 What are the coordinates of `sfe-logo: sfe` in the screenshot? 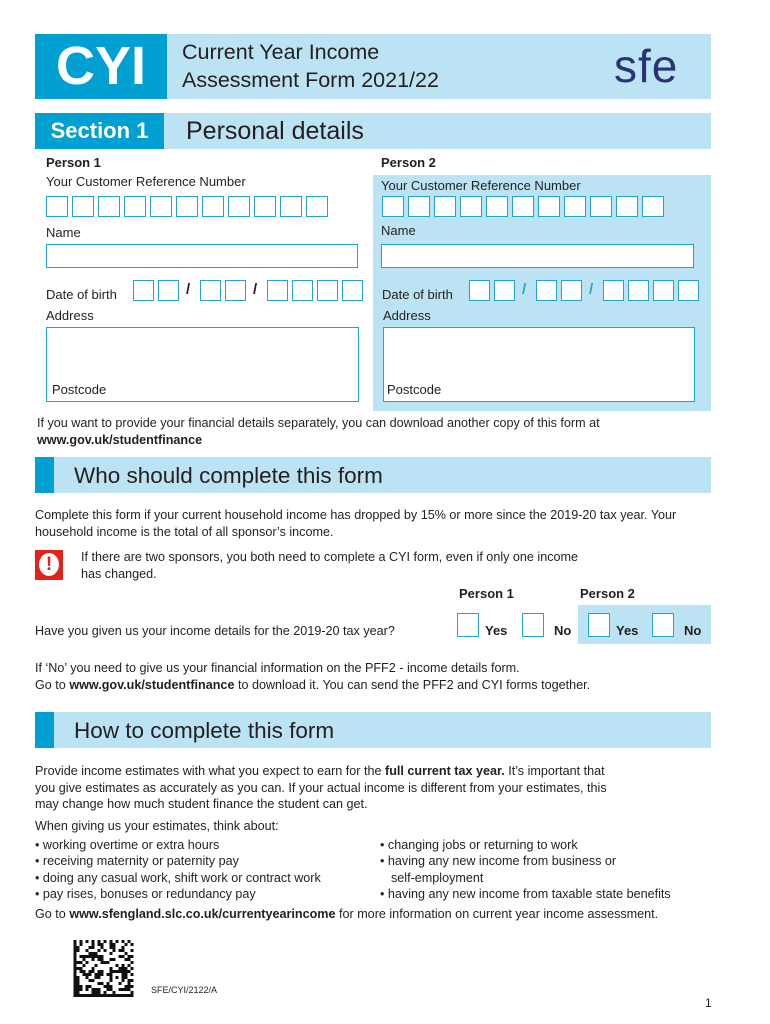 It's located at (646, 66).